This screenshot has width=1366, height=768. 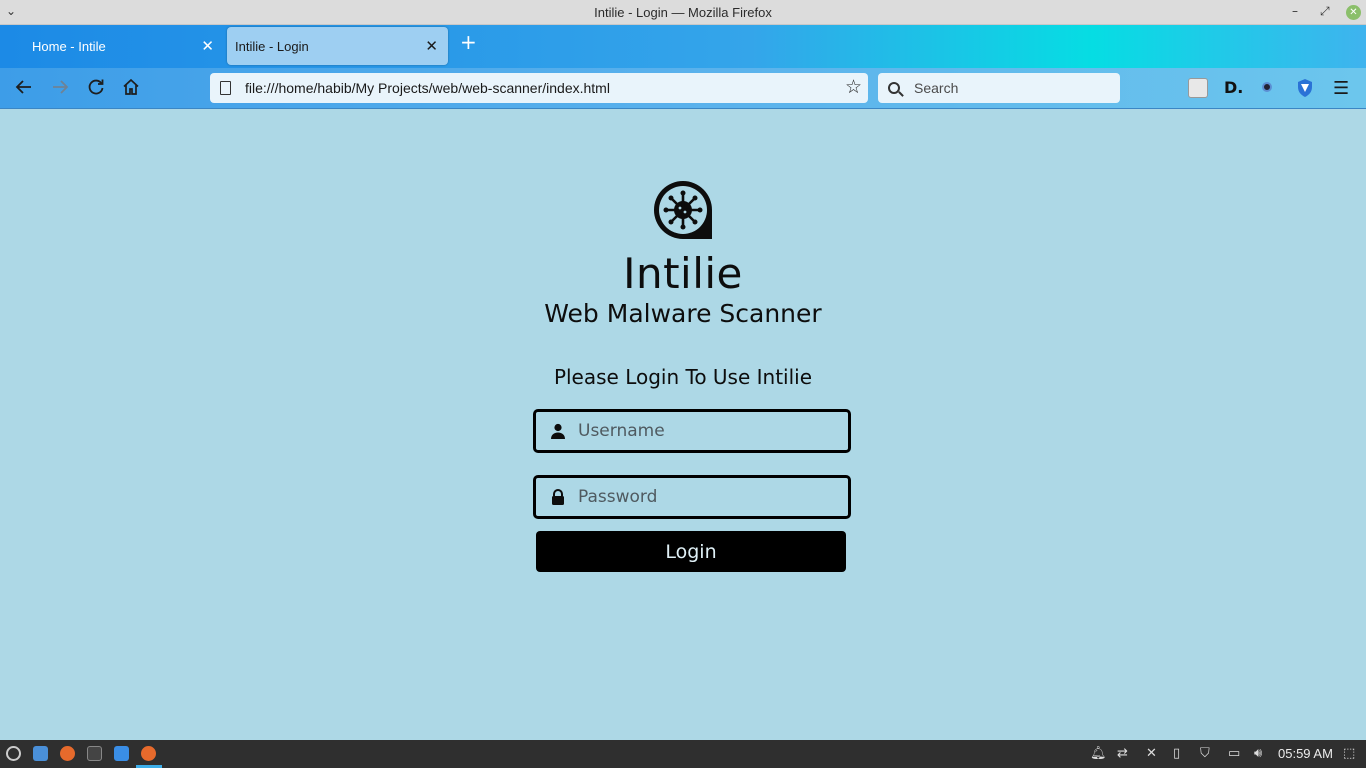 What do you see at coordinates (558, 497) in the screenshot?
I see `lock-icon` at bounding box center [558, 497].